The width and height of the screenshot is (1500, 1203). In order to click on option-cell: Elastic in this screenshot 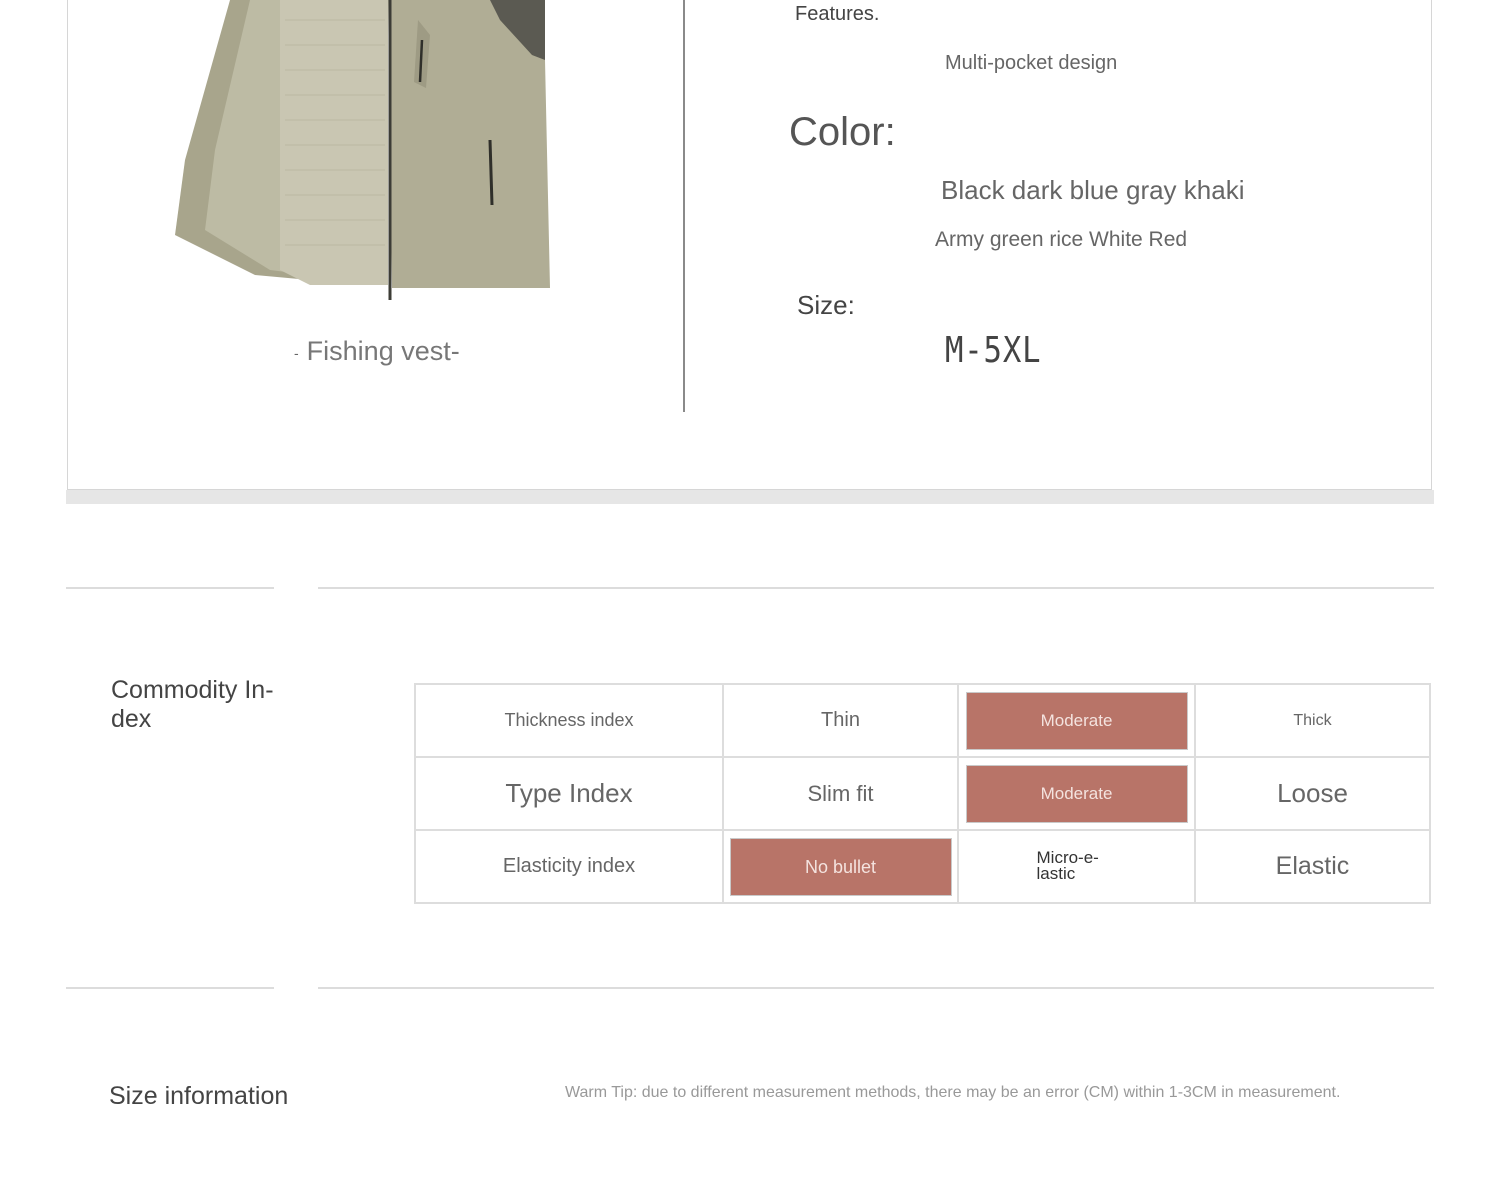, I will do `click(1312, 866)`.